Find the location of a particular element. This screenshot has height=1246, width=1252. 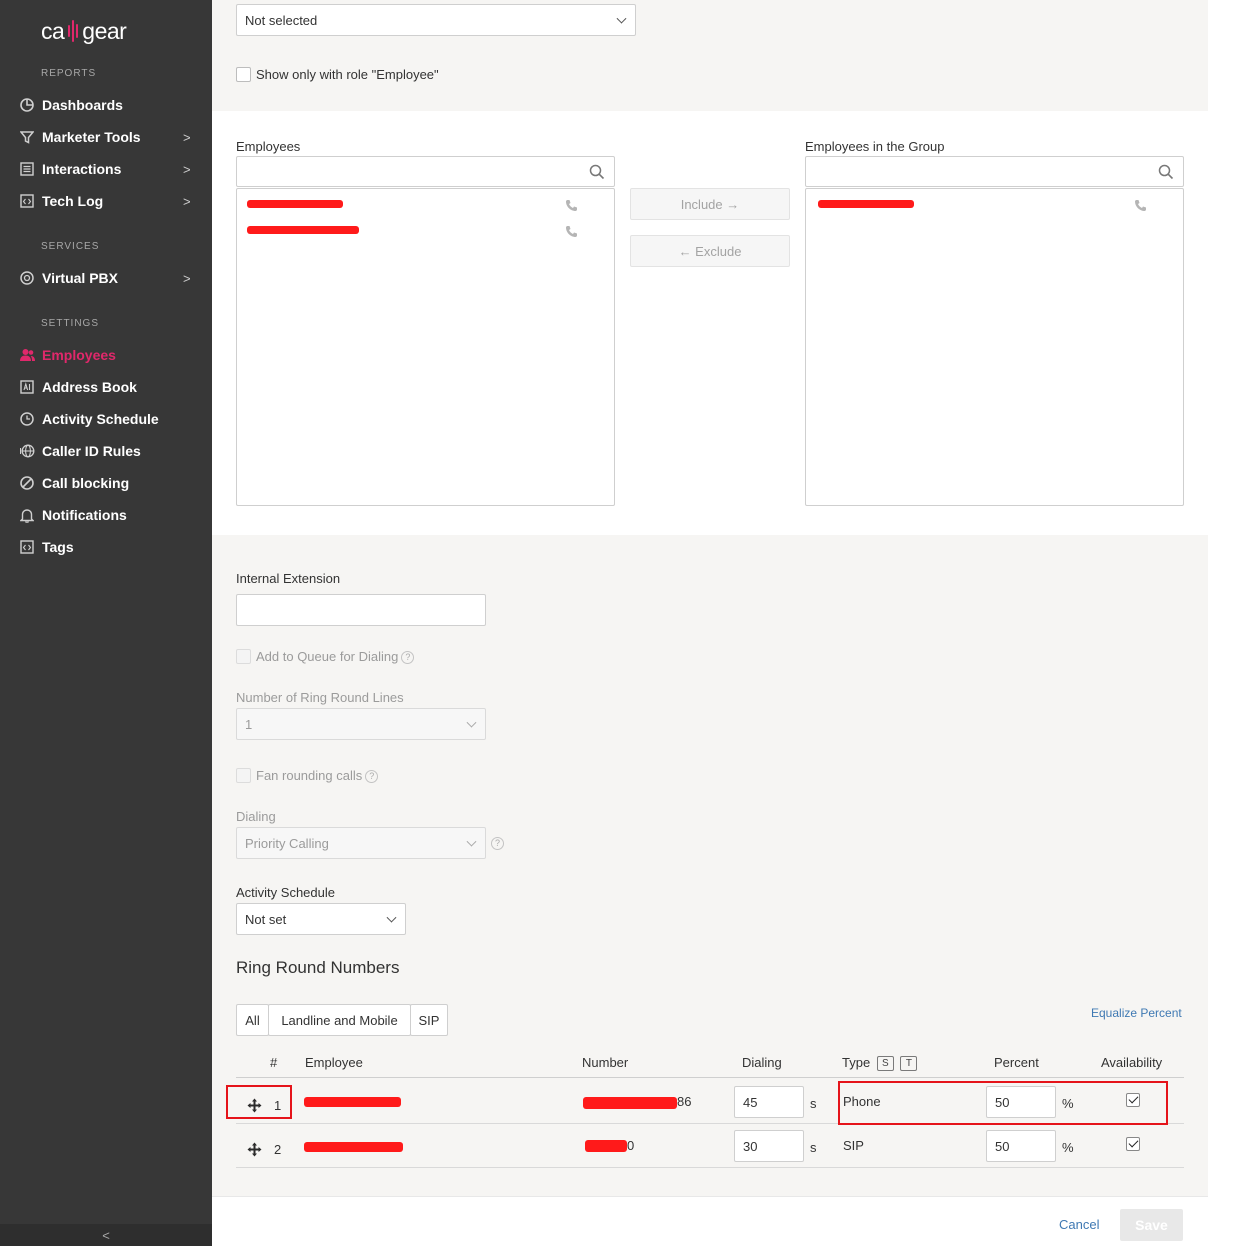

dialing-seconds-input: 30 is located at coordinates (769, 1146).